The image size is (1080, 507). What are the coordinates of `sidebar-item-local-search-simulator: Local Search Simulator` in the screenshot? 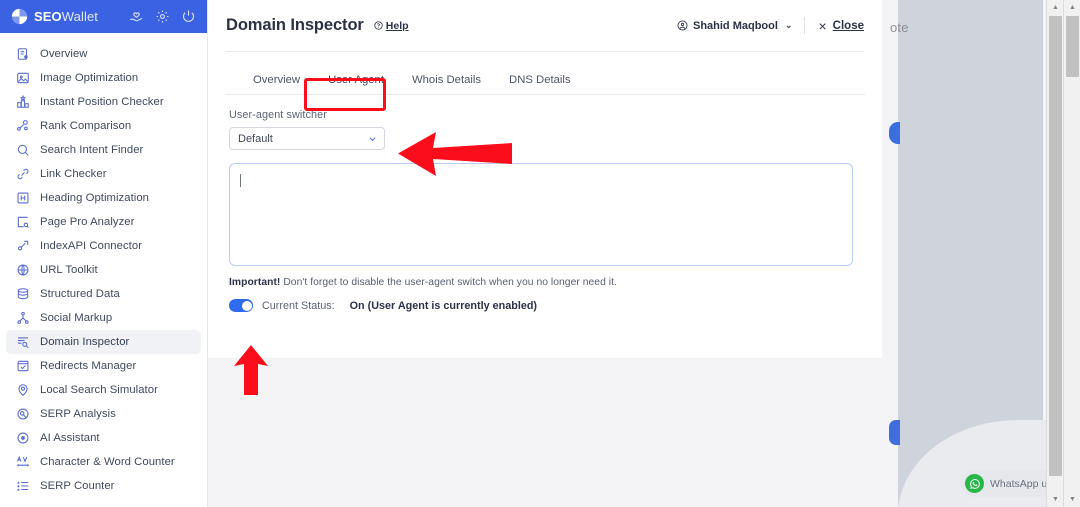 It's located at (103, 390).